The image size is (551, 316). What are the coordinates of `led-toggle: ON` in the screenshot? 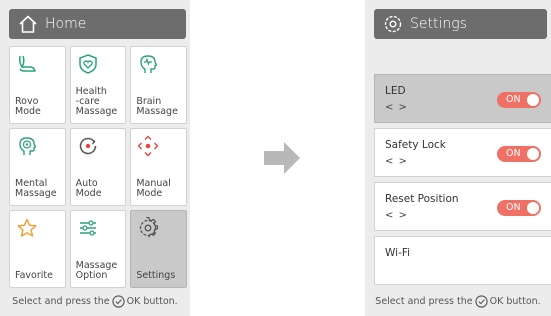 It's located at (519, 100).